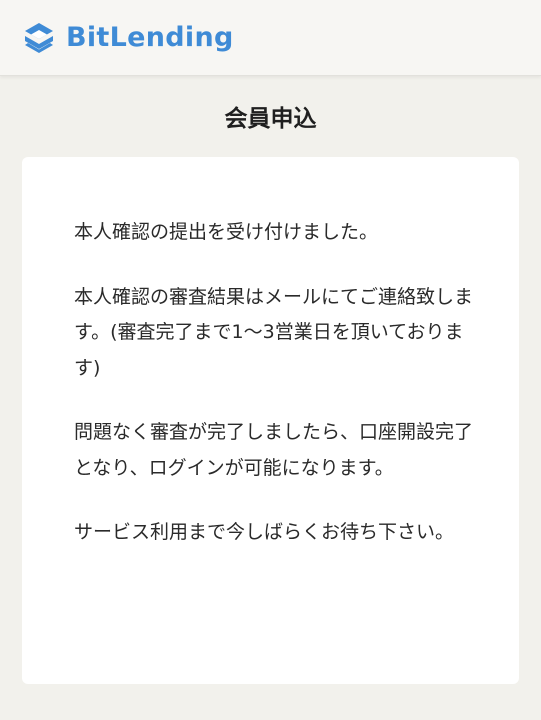 The image size is (541, 720). What do you see at coordinates (39, 37) in the screenshot?
I see `stacked-layers-logo-icon` at bounding box center [39, 37].